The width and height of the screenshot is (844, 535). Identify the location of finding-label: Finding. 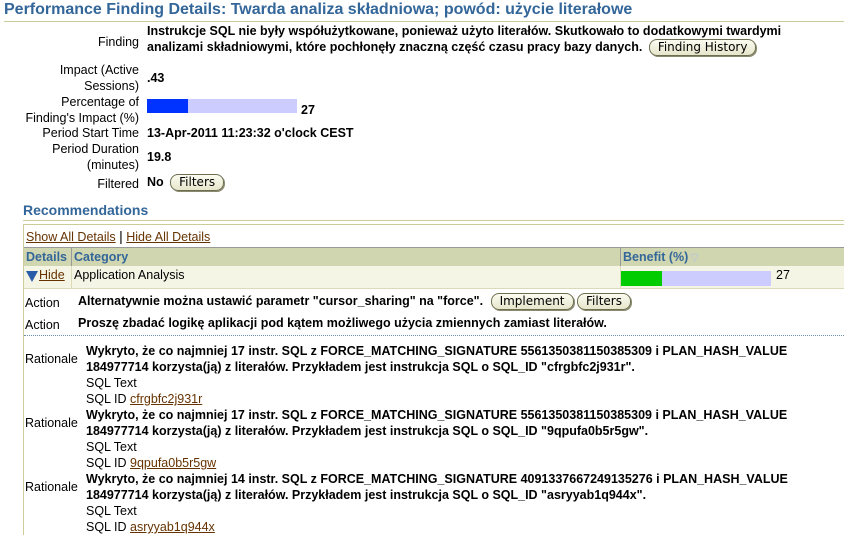
(118, 42).